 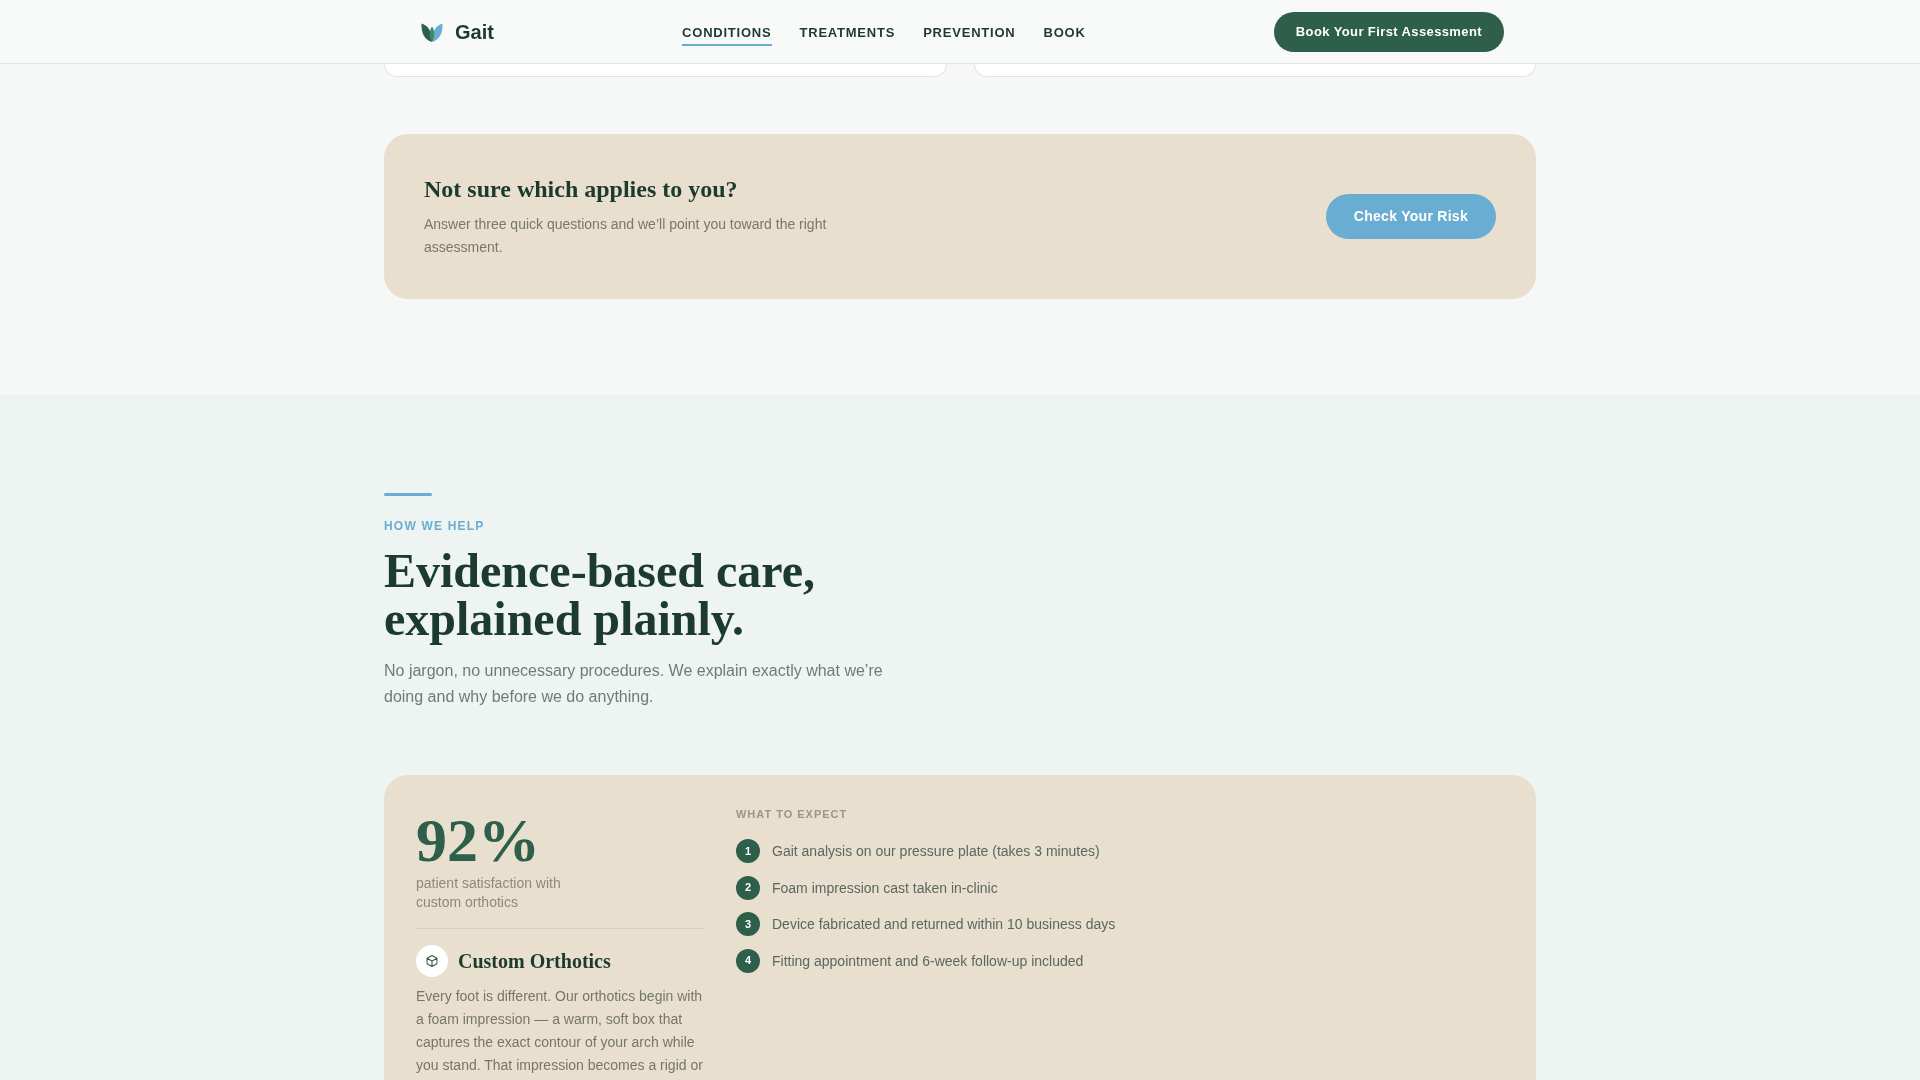 What do you see at coordinates (560, 1031) in the screenshot?
I see `treatment-description: Every foot is different. Our orthotics begin with a foam impression — a warm, soft box that captures the exact contour of your arch while you stand. That impression becomes a rigid or` at bounding box center [560, 1031].